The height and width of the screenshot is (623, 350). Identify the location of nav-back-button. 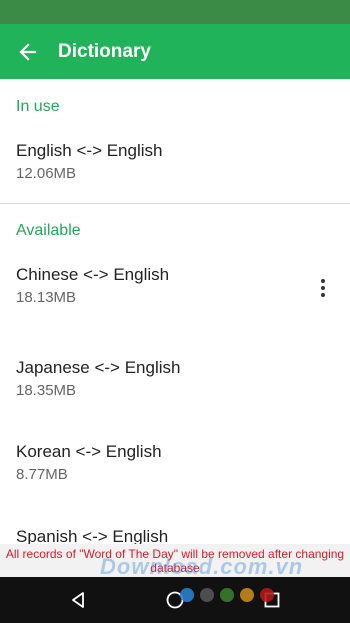
(78, 600).